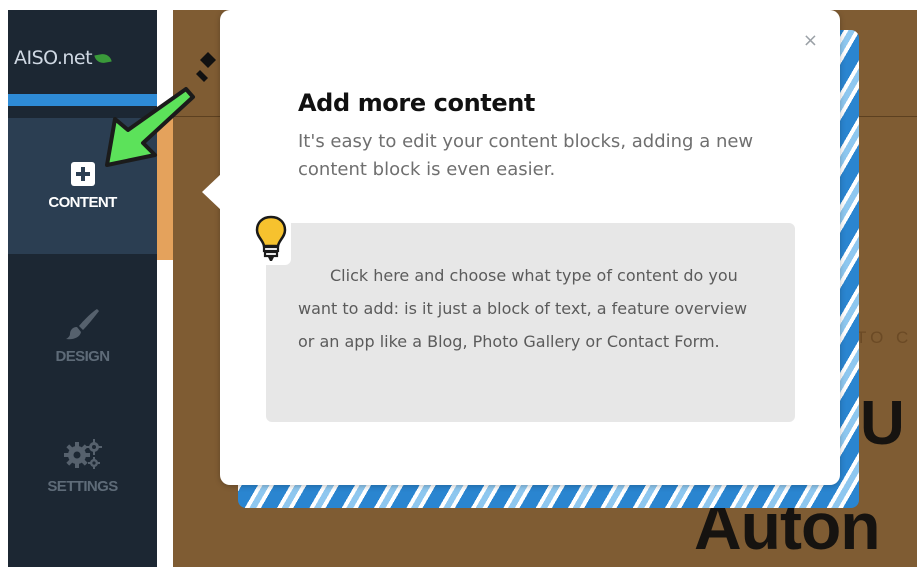  Describe the element at coordinates (82, 173) in the screenshot. I see `plus-square-icon` at that location.